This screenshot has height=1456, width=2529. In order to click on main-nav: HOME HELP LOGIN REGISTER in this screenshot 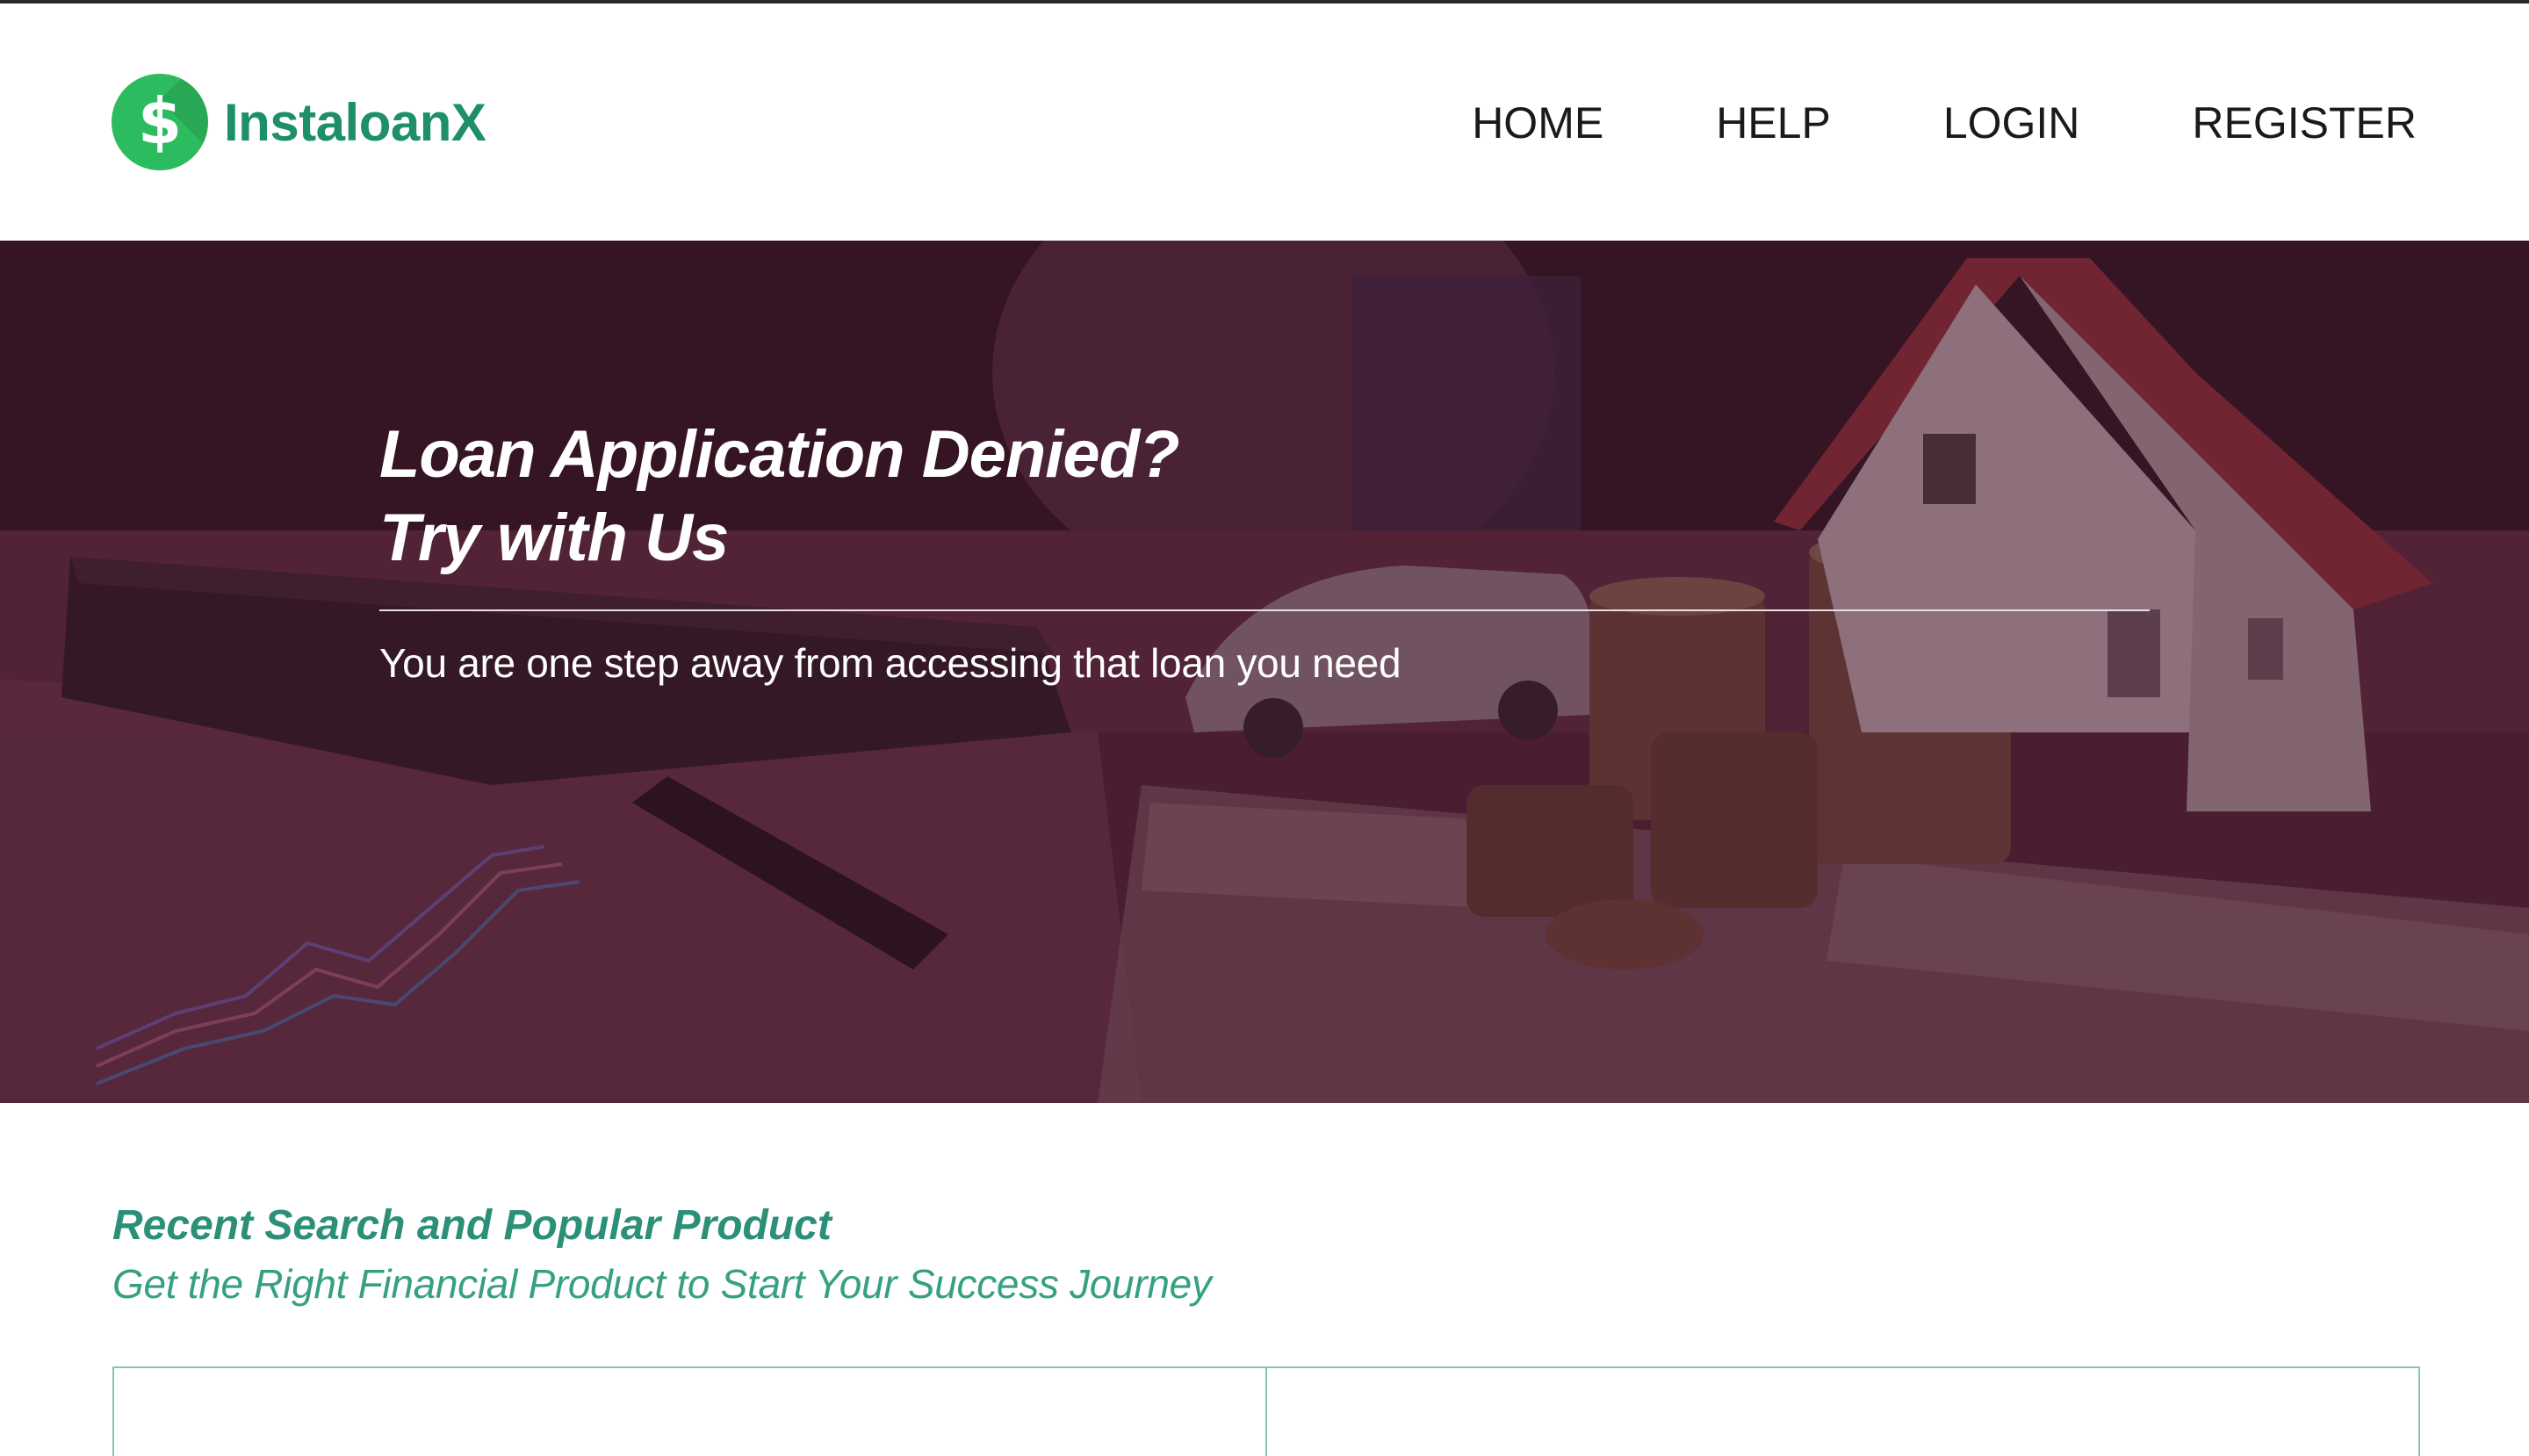, I will do `click(1945, 123)`.